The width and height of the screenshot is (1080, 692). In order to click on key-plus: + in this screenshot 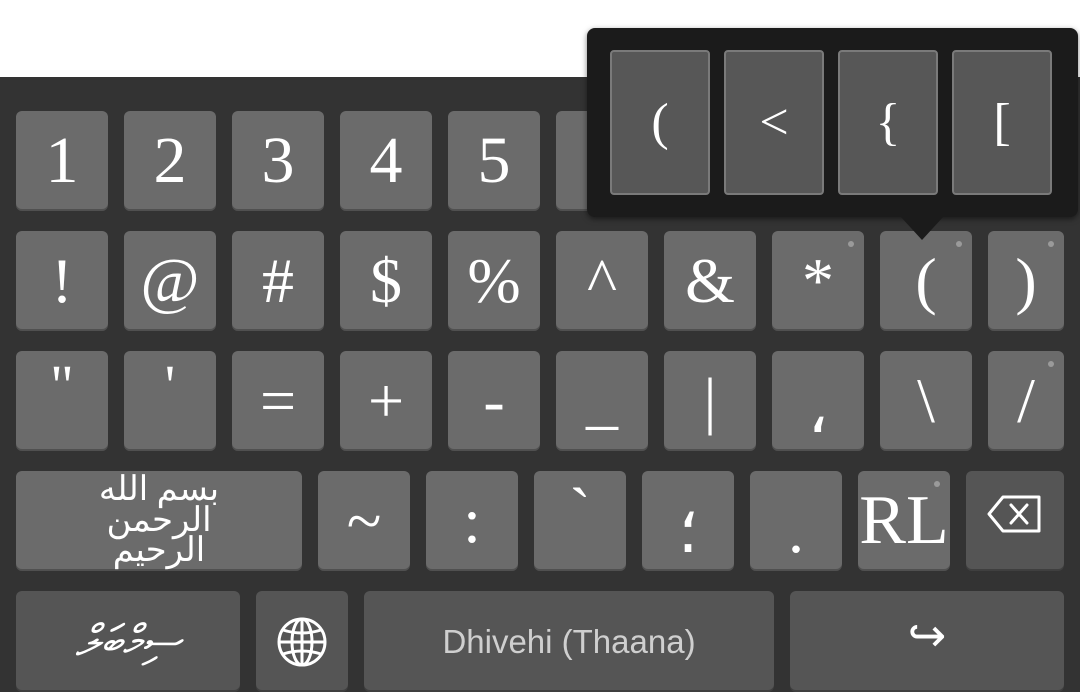, I will do `click(386, 401)`.